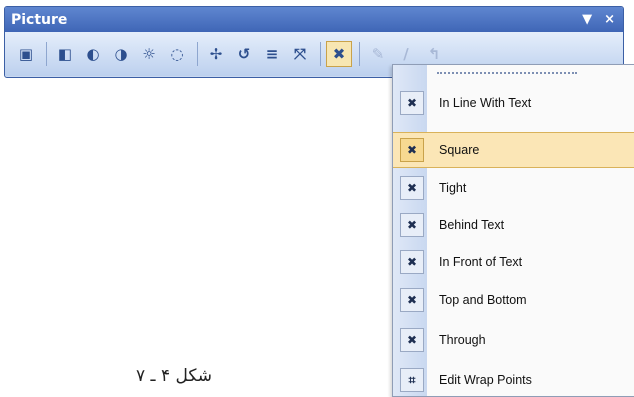  What do you see at coordinates (65, 54) in the screenshot?
I see `color-icon: ◧` at bounding box center [65, 54].